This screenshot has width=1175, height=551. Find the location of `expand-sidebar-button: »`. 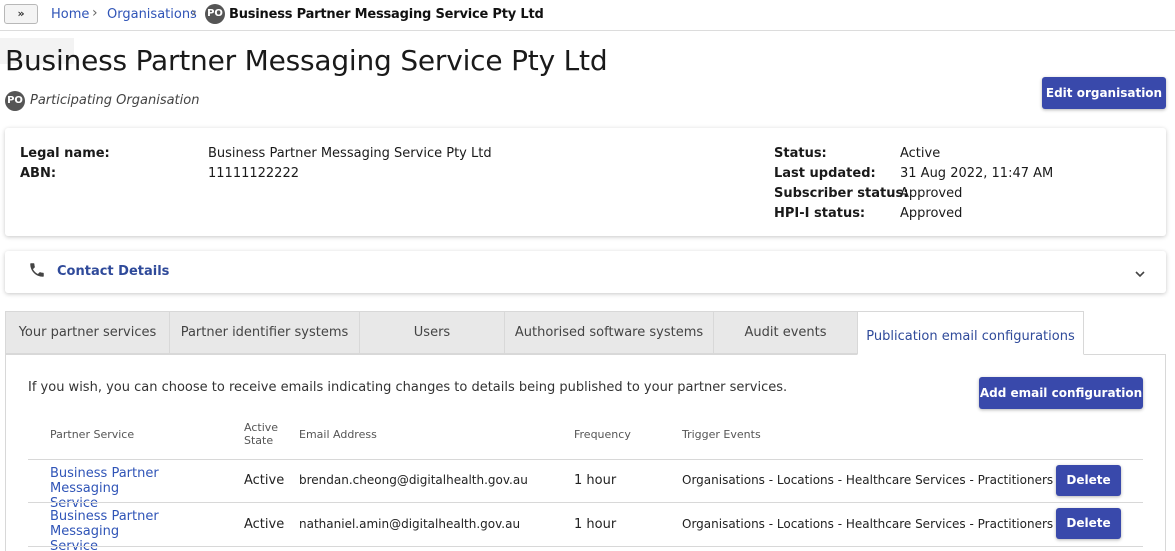

expand-sidebar-button: » is located at coordinates (21, 14).